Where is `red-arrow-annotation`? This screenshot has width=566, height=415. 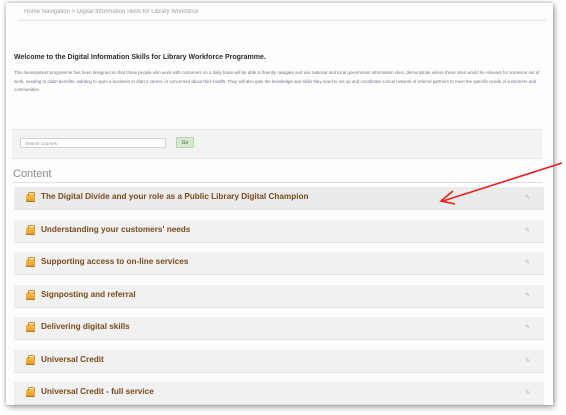
red-arrow-annotation is located at coordinates (501, 183).